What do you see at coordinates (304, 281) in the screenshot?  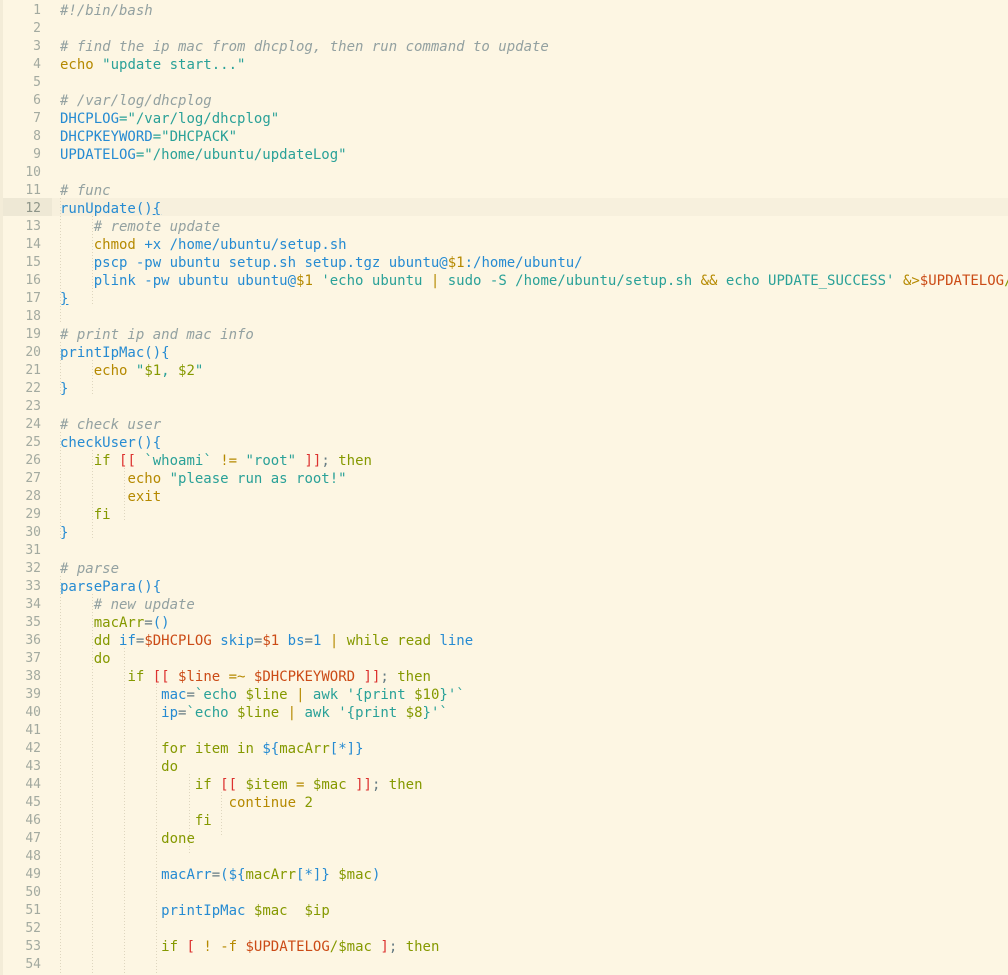 I see `code-token: $1` at bounding box center [304, 281].